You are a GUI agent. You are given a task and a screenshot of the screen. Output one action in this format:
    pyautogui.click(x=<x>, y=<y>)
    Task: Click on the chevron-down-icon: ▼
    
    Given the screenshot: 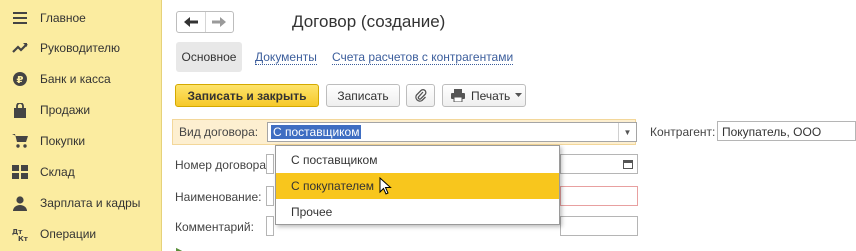 What is the action you would take?
    pyautogui.click(x=627, y=132)
    